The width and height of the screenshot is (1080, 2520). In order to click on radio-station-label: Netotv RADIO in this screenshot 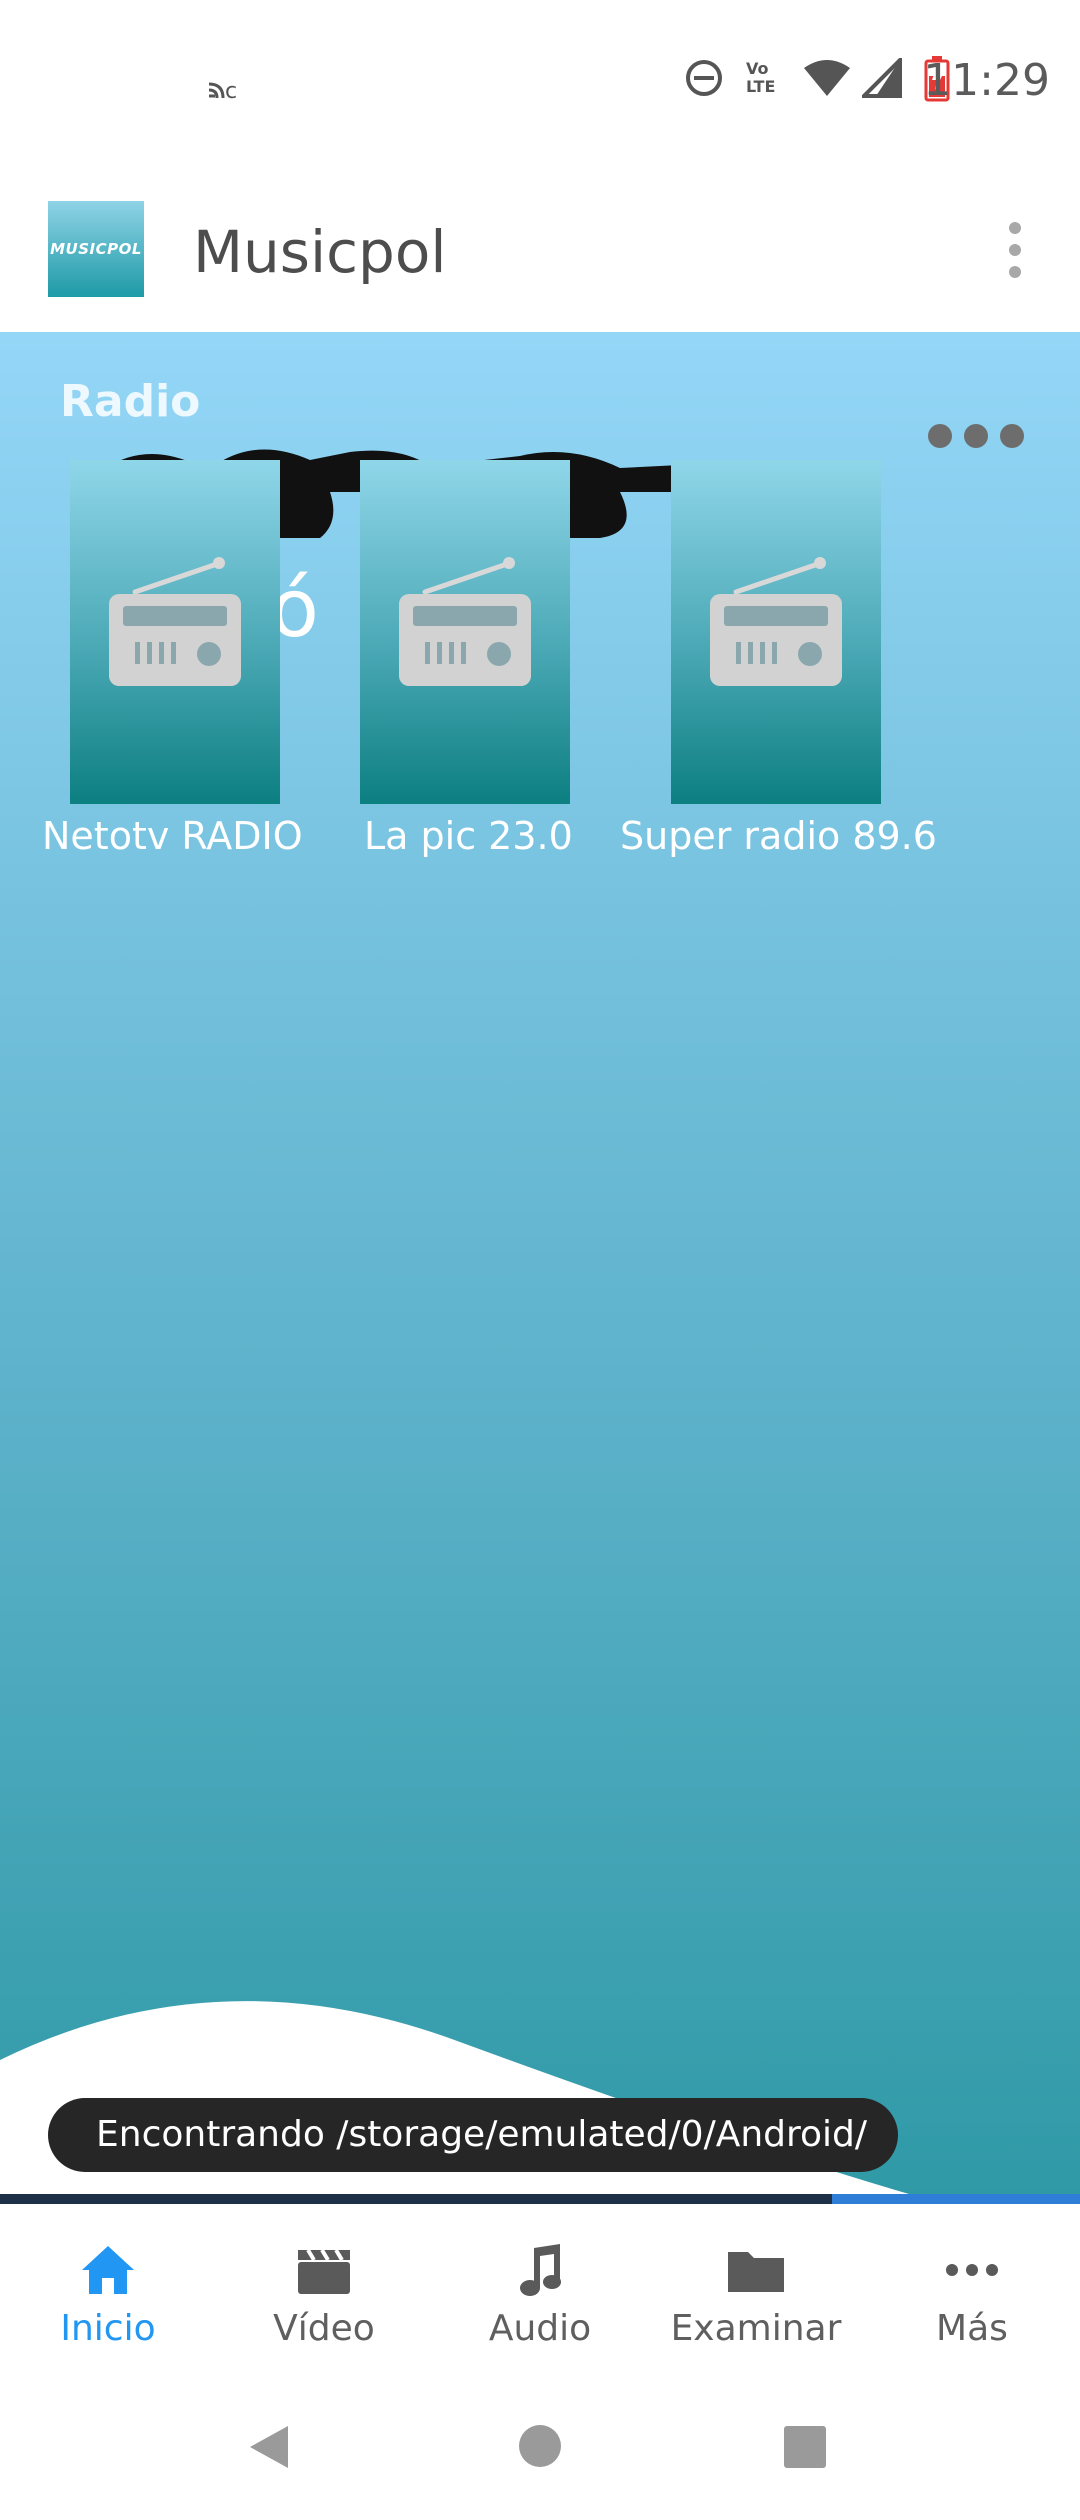, I will do `click(172, 836)`.